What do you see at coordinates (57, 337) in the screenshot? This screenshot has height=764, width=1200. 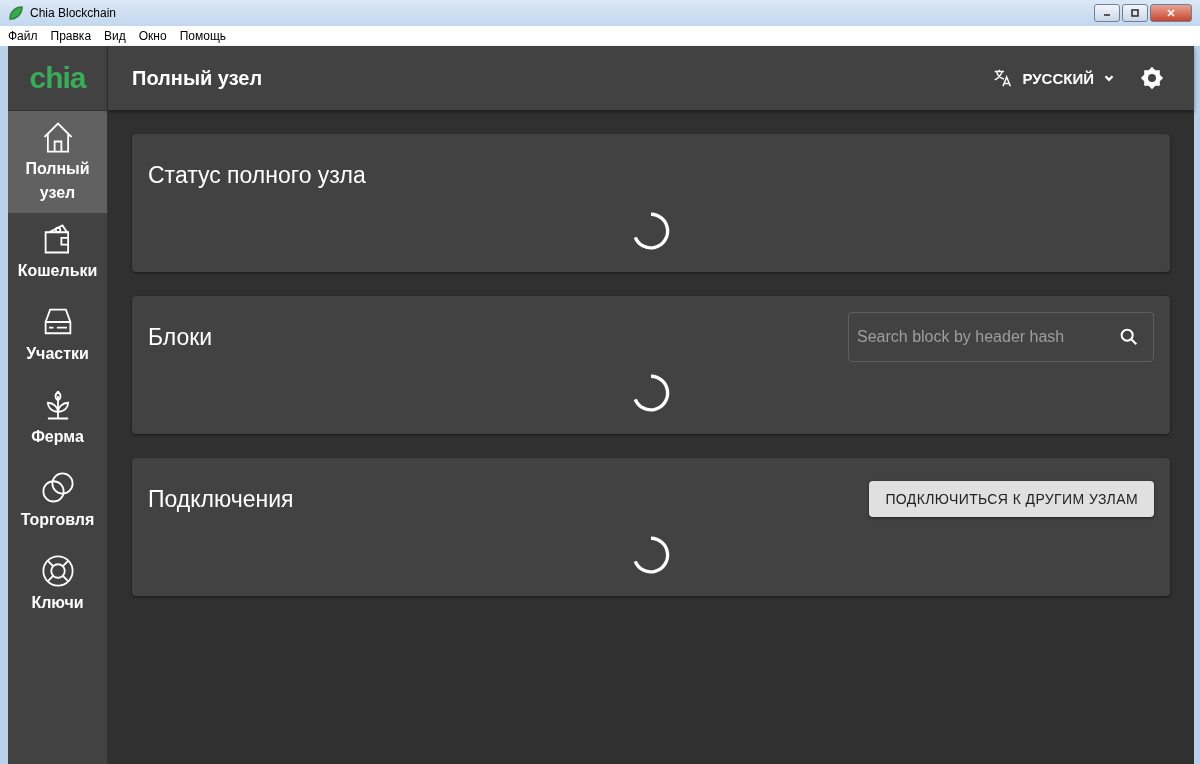 I see `sidebar-item: Участки` at bounding box center [57, 337].